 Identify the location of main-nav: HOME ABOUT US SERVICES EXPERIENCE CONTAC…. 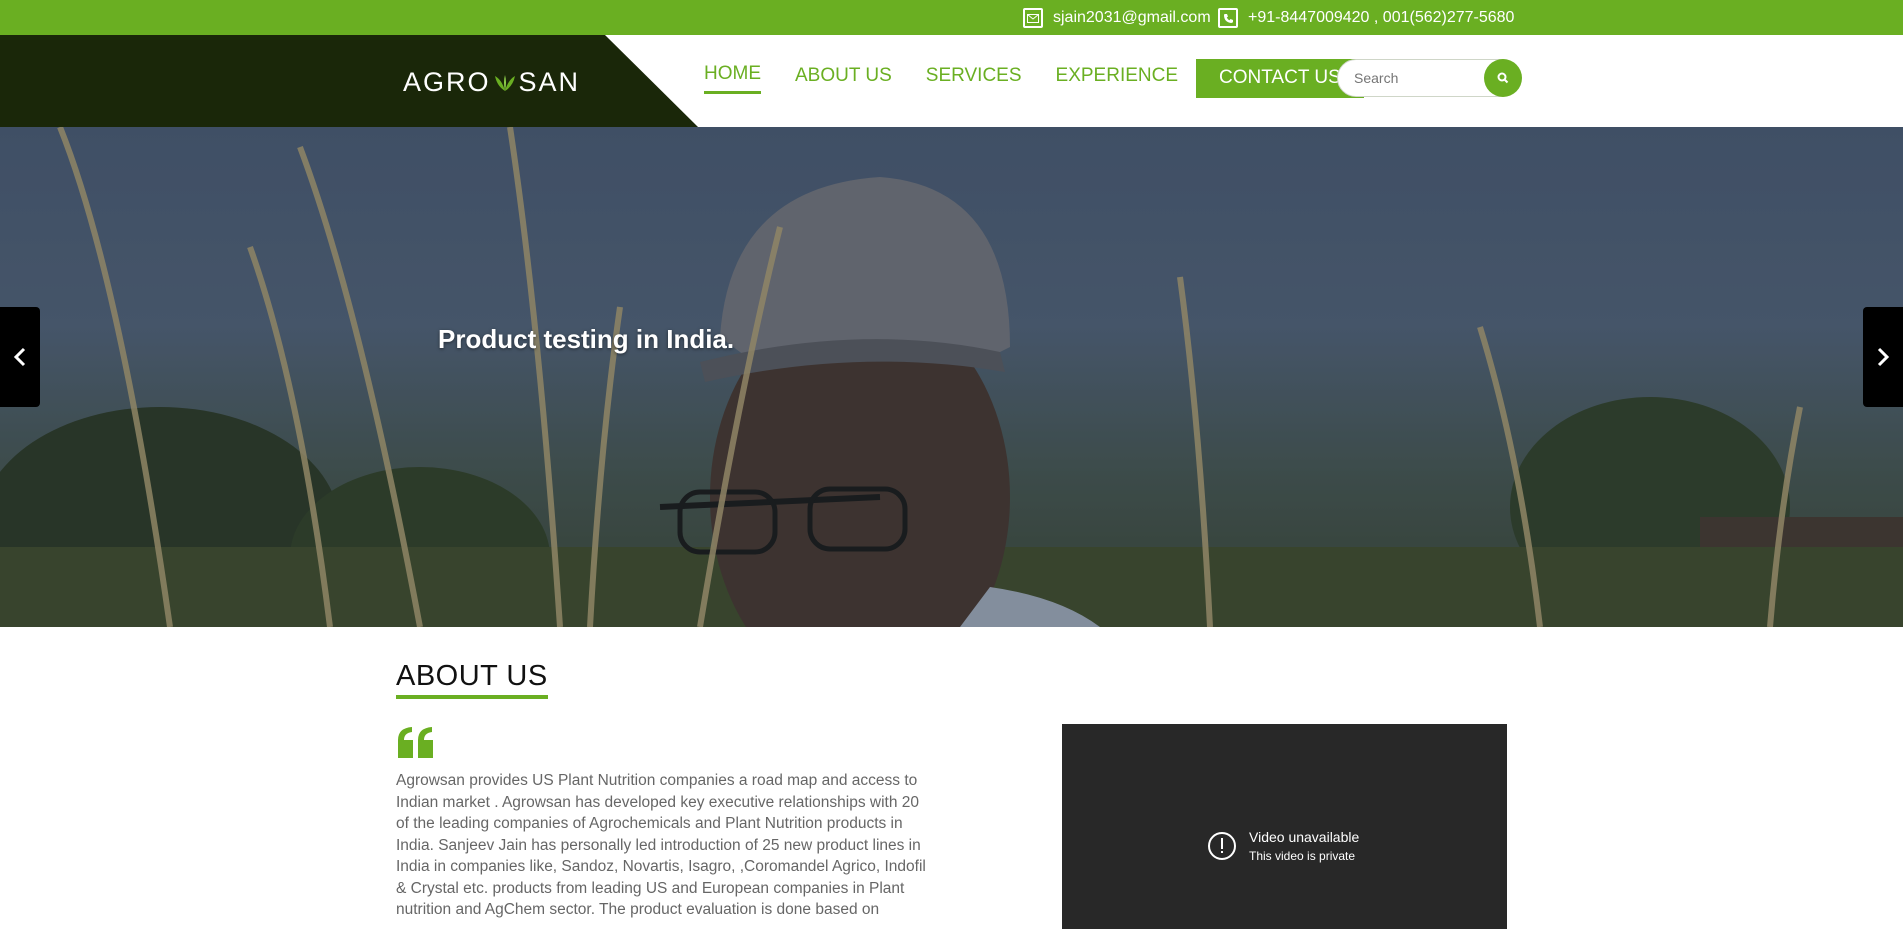
(1034, 78).